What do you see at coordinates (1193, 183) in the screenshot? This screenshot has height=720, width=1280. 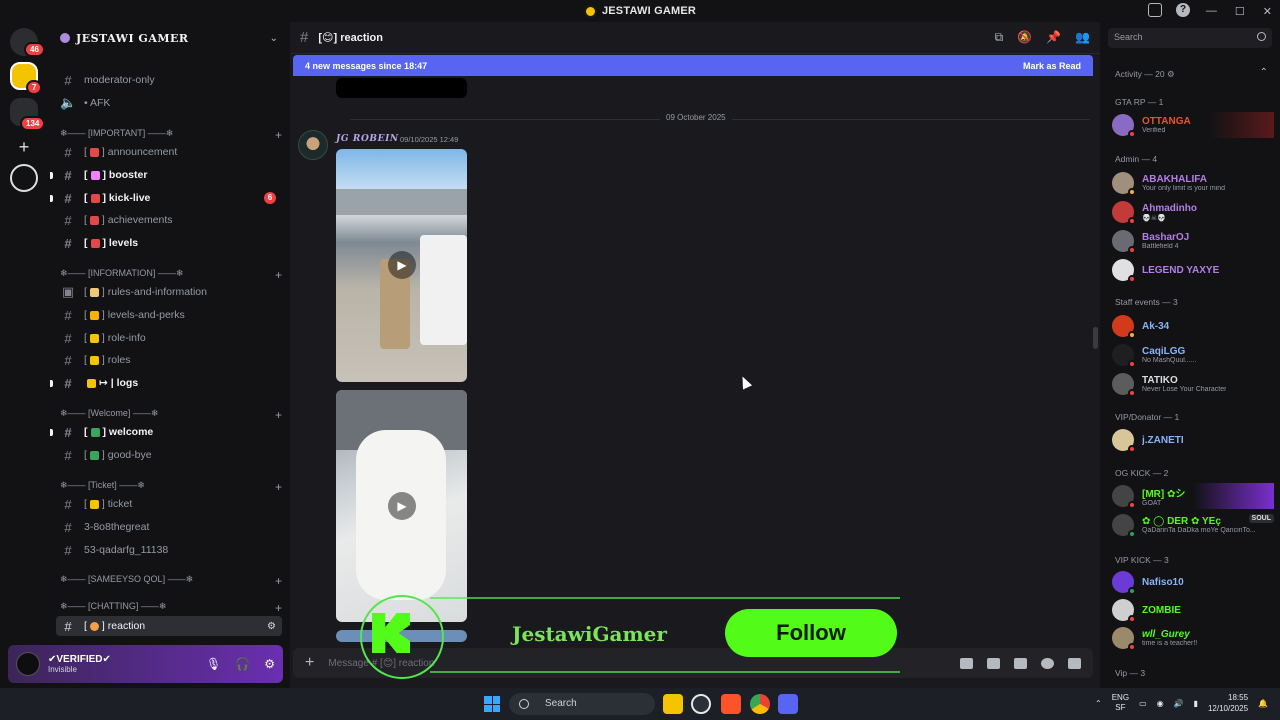 I see `member-item: ABAKHALIFA Your only limit is your mind` at bounding box center [1193, 183].